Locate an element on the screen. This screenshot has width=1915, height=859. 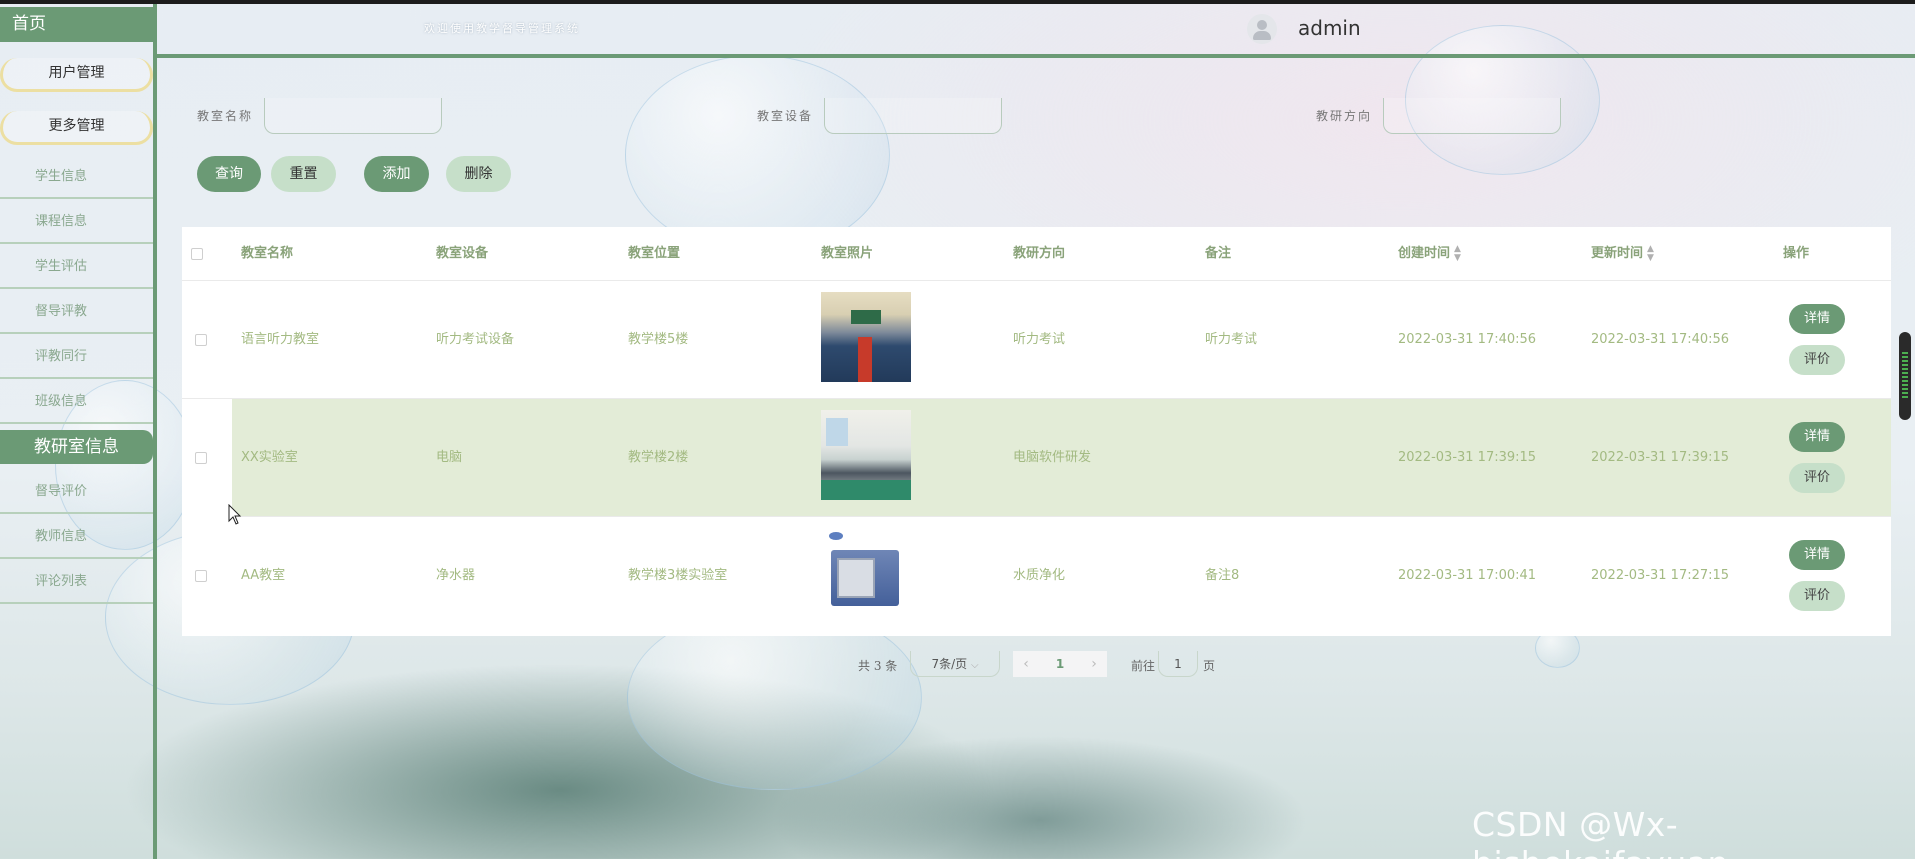
scrollbar is located at coordinates (1905, 376).